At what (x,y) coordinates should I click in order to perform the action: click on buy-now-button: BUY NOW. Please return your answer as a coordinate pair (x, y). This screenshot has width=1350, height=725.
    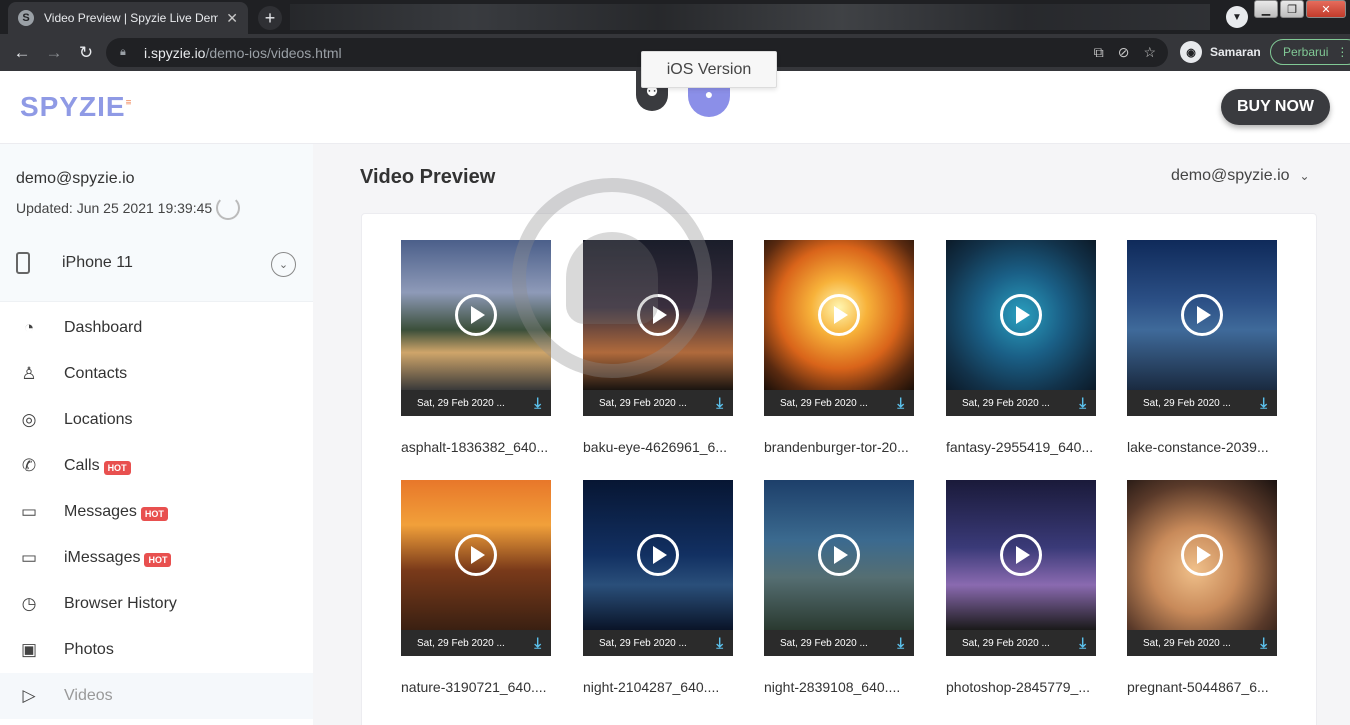
    Looking at the image, I should click on (1275, 107).